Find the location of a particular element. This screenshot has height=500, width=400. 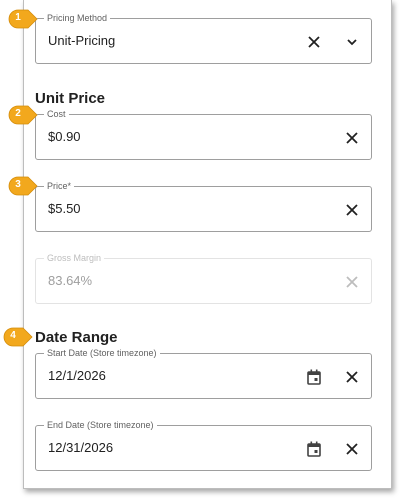

gross-margin-field: Gross Margin 83.64% is located at coordinates (203, 278).